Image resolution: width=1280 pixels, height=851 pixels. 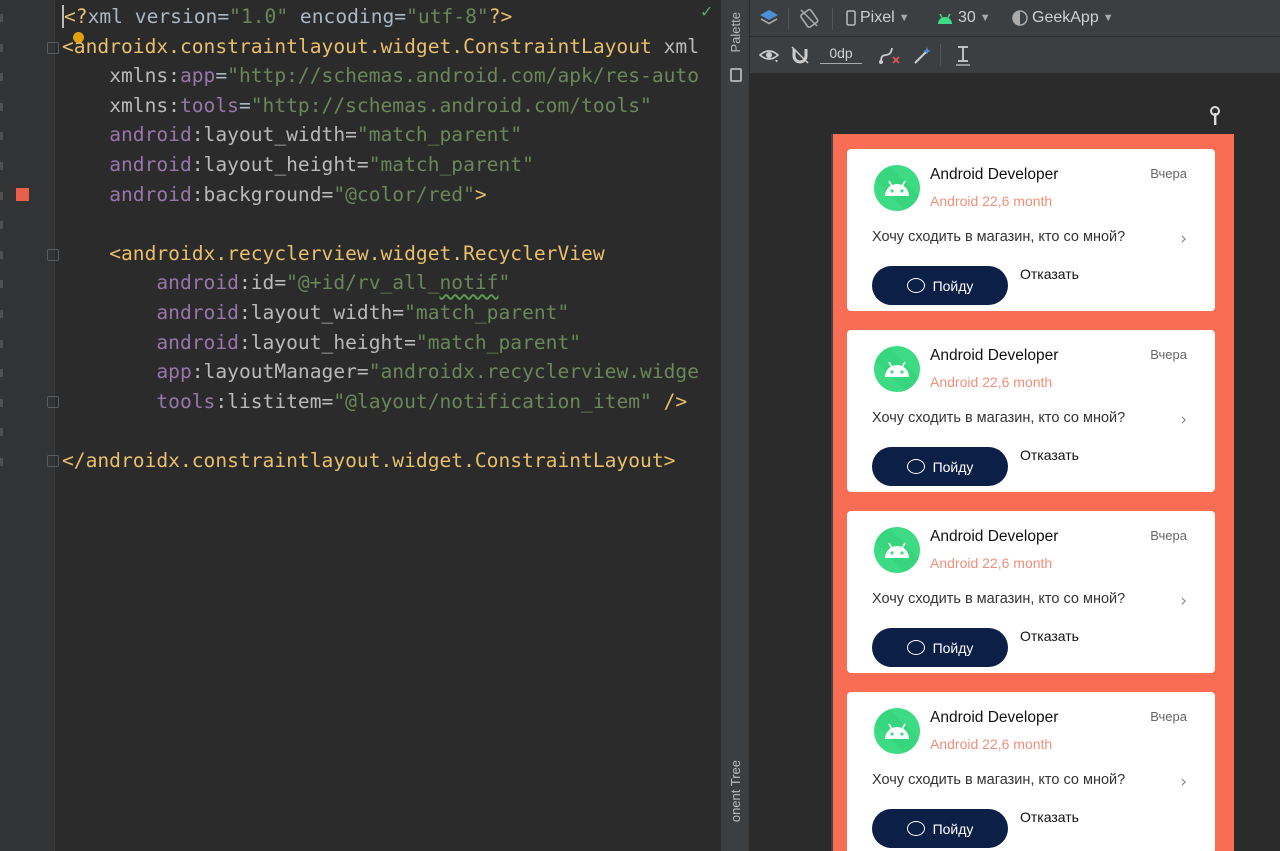 I want to click on device-selector: Pixel ▼, so click(x=878, y=18).